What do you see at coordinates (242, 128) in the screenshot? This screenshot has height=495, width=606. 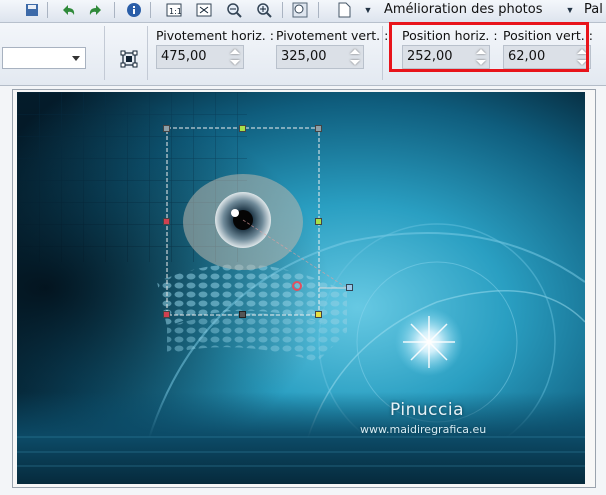 I see `handle-top-mid` at bounding box center [242, 128].